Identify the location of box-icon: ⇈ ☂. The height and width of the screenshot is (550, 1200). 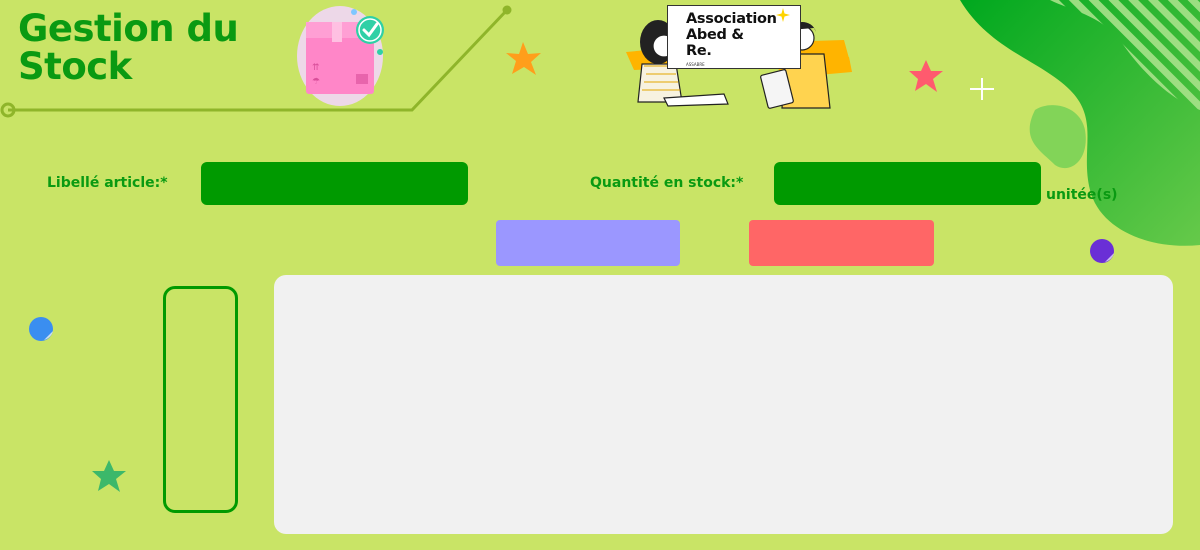
(340, 56).